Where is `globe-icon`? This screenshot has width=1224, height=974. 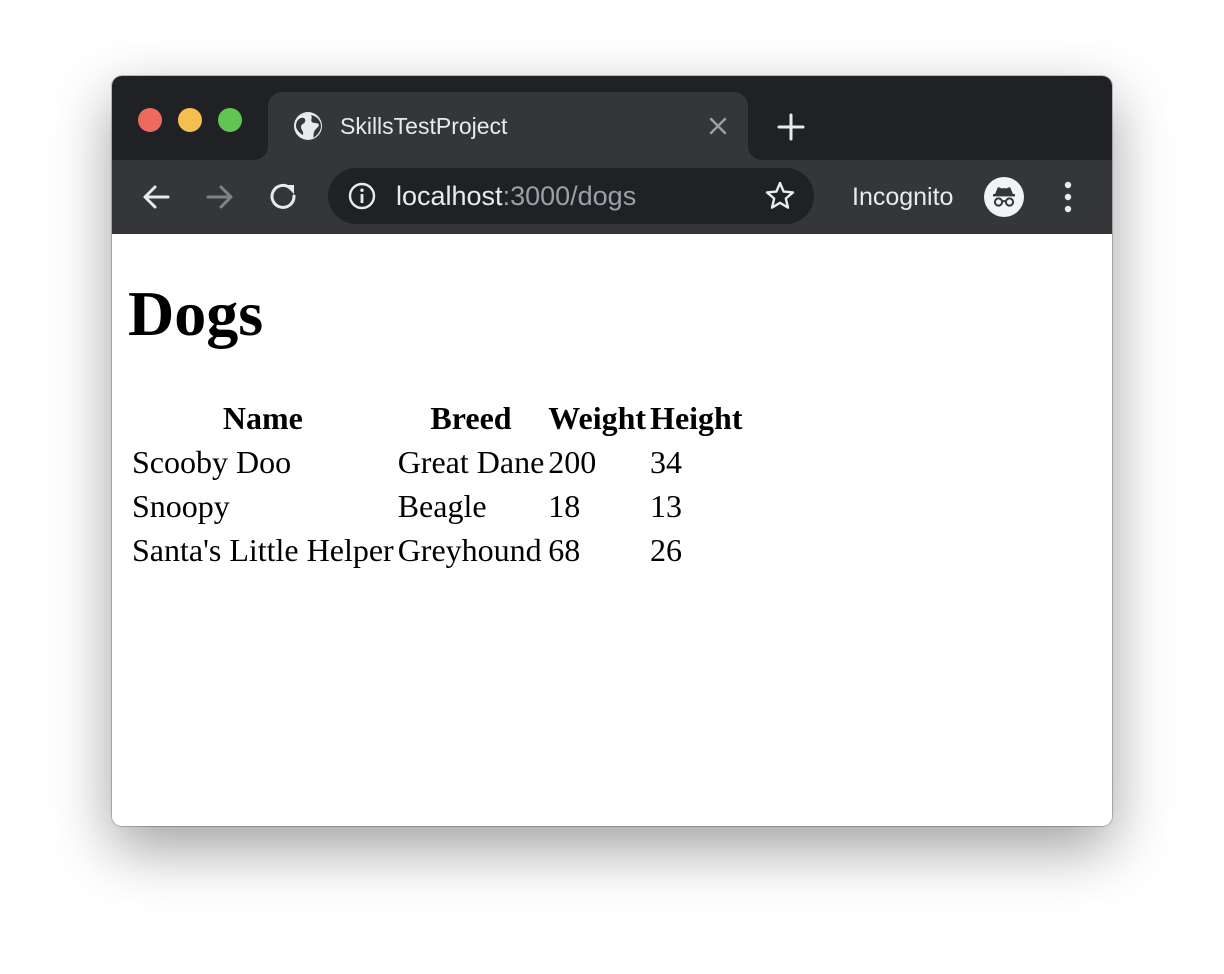
globe-icon is located at coordinates (308, 126).